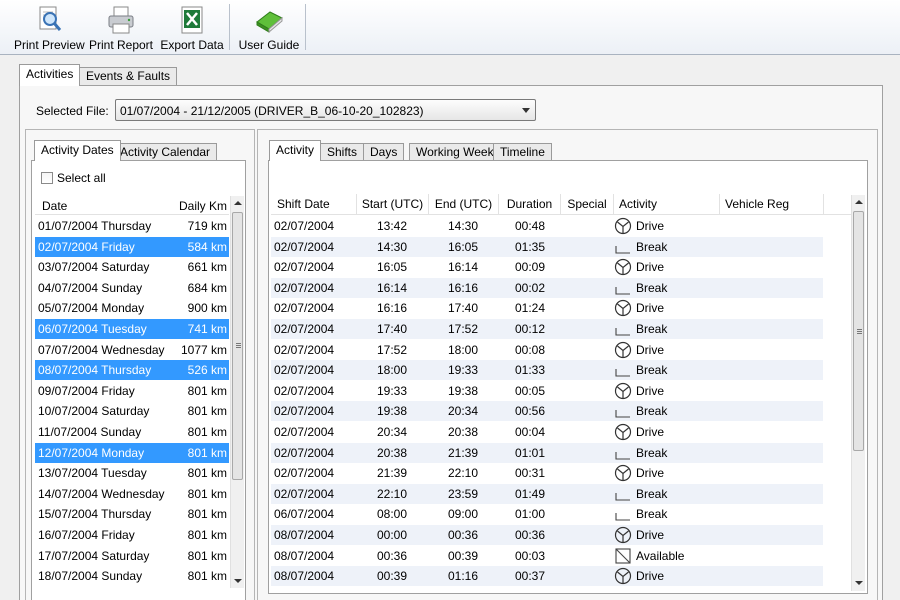 This screenshot has width=900, height=600. What do you see at coordinates (522, 151) in the screenshot?
I see `tab-timeline: Timeline` at bounding box center [522, 151].